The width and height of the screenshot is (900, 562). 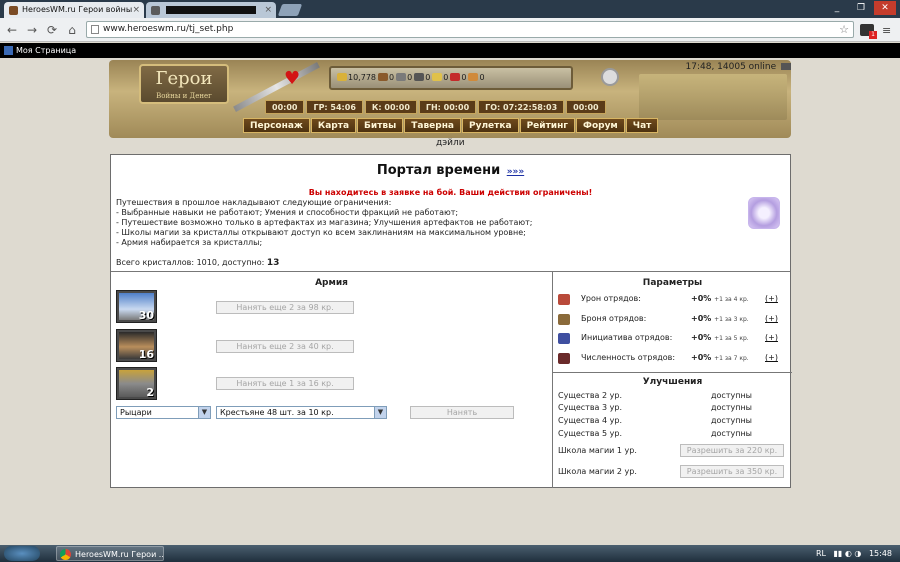 What do you see at coordinates (450, 9) in the screenshot?
I see `tab-strip: HeroesWM.ru Герои войны × × _ ❐ ✕` at bounding box center [450, 9].